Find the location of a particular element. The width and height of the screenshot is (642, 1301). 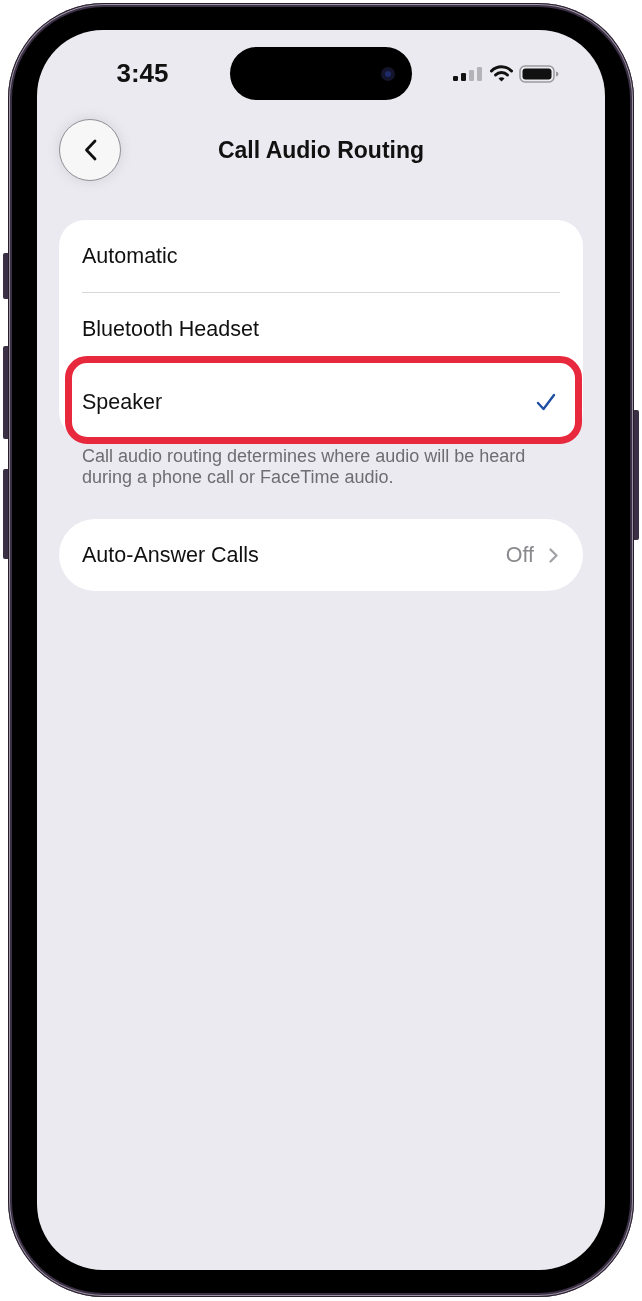

chevron-right-icon is located at coordinates (553, 555).